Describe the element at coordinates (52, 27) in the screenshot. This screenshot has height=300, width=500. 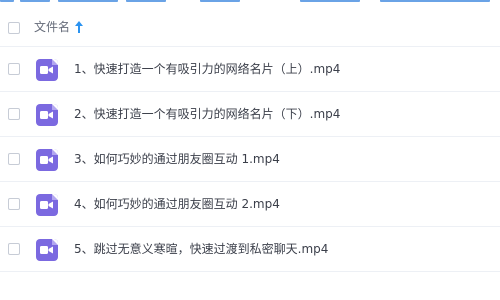
I see `column-header-filename: 文件名` at that location.